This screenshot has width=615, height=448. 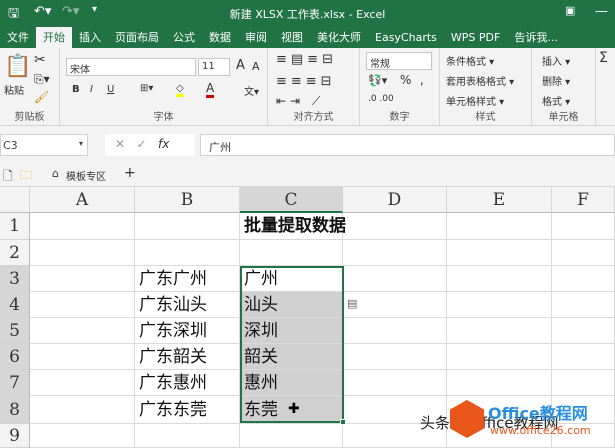 What do you see at coordinates (15, 357) in the screenshot?
I see `row-header-6: 6` at bounding box center [15, 357].